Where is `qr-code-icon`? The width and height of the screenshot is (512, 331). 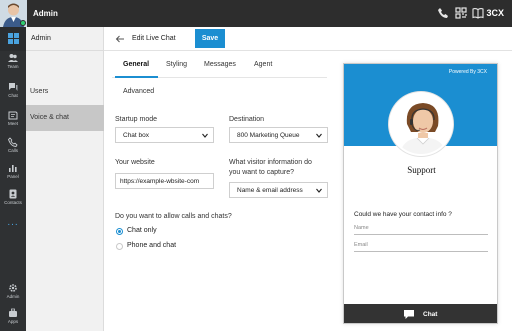
qr-code-icon is located at coordinates (461, 13).